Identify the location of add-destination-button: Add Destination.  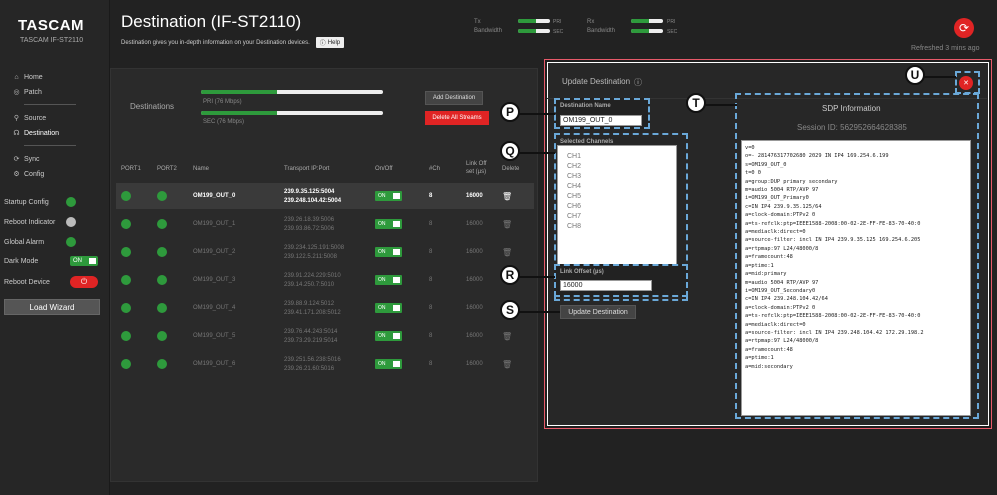
(454, 98).